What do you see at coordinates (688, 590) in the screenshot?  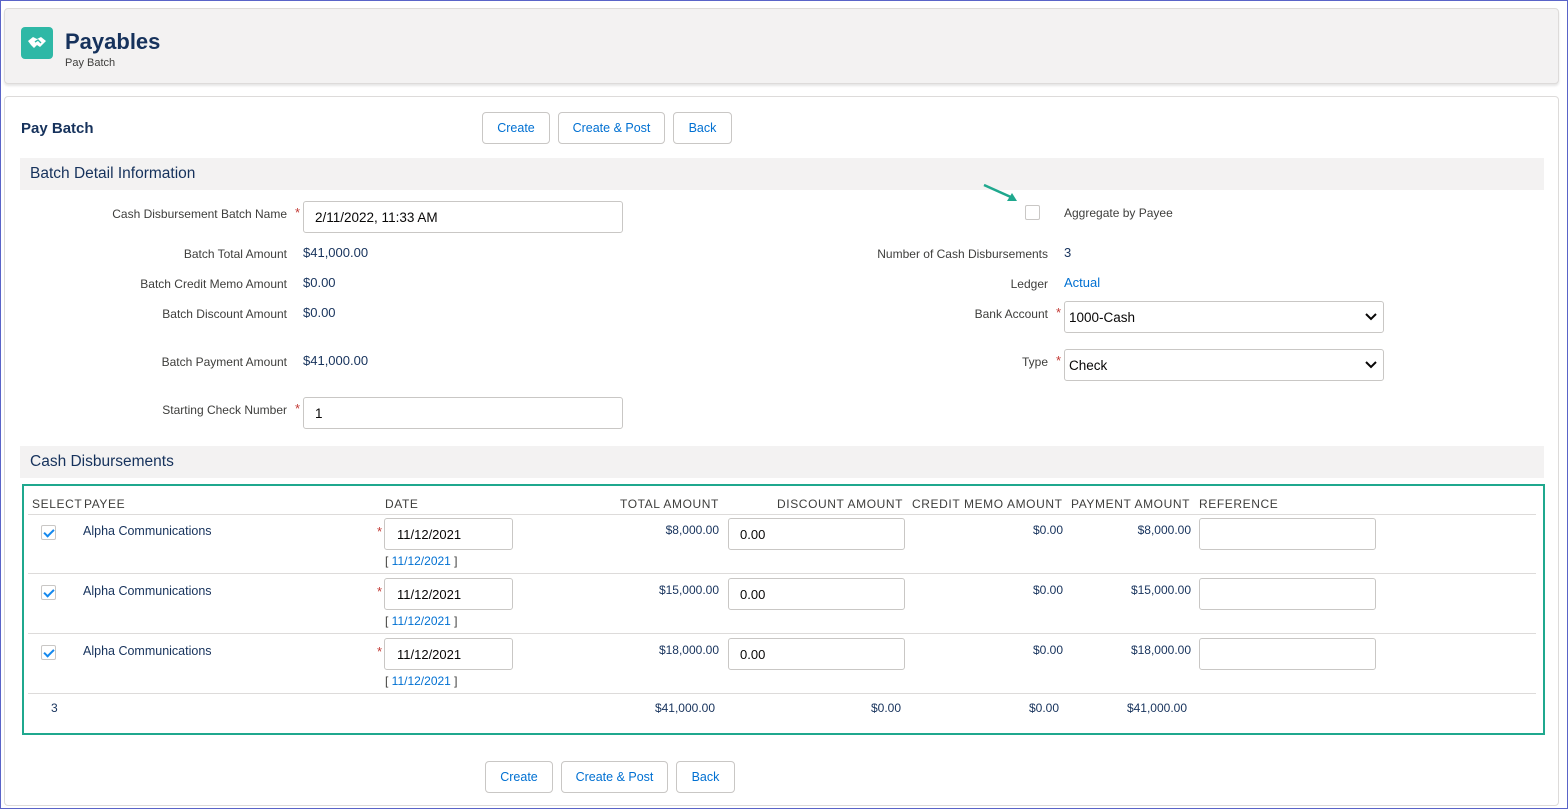 I see `row-total: $15,000.00` at bounding box center [688, 590].